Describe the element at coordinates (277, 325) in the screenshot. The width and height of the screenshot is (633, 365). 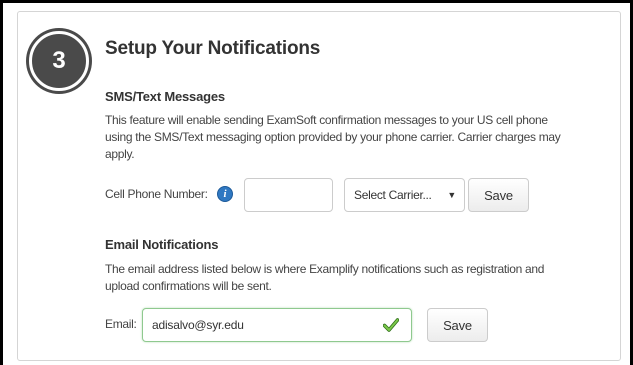
I see `email-input: adisalvo@syr.edu` at that location.